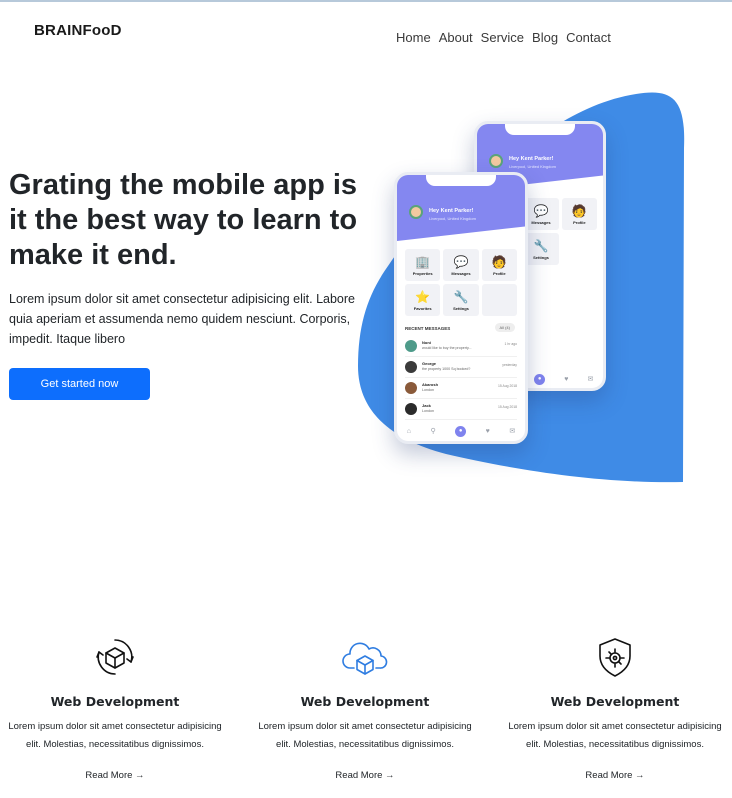 Image resolution: width=732 pixels, height=798 pixels. I want to click on nav-home: Home, so click(413, 37).